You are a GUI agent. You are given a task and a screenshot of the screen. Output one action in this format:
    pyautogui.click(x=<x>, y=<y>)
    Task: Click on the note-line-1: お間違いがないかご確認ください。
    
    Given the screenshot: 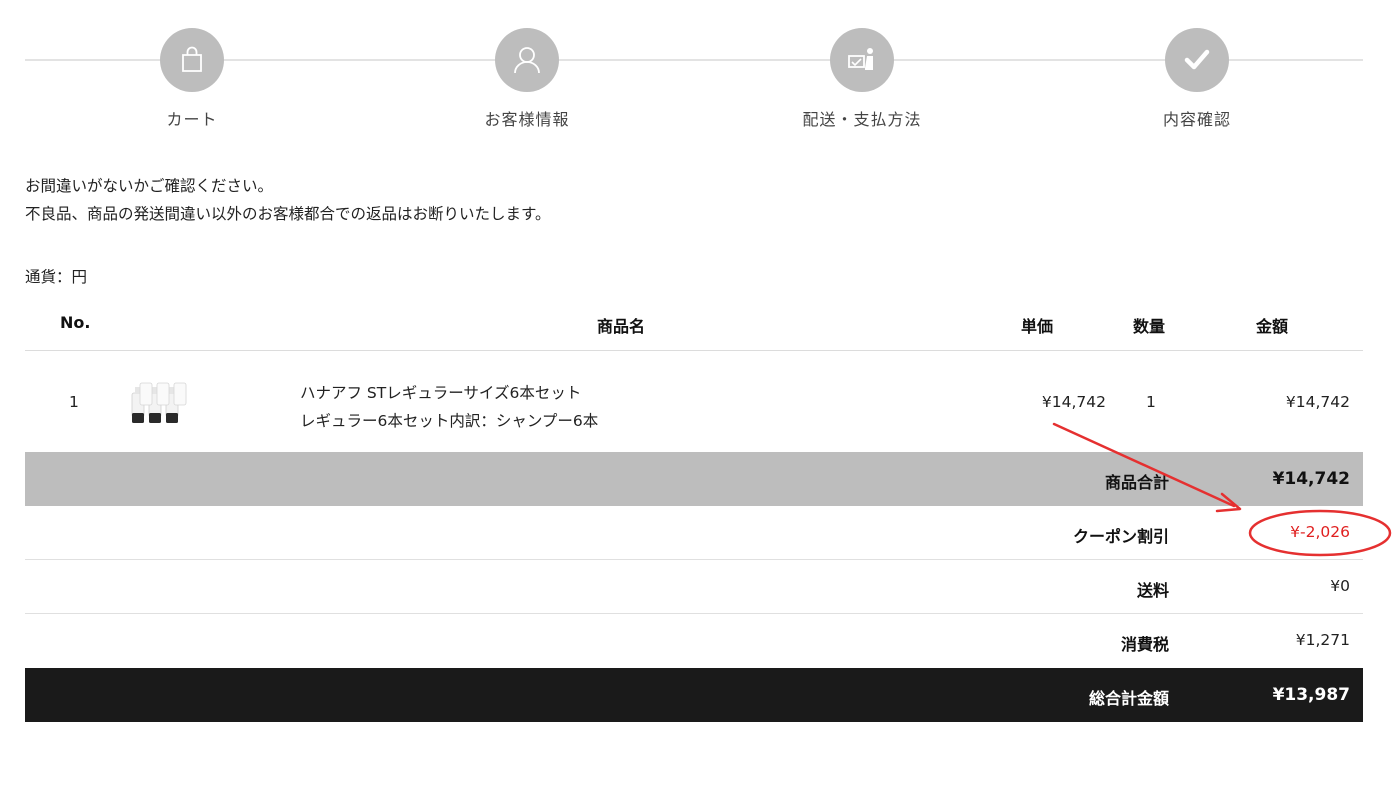 What is the action you would take?
    pyautogui.click(x=149, y=186)
    